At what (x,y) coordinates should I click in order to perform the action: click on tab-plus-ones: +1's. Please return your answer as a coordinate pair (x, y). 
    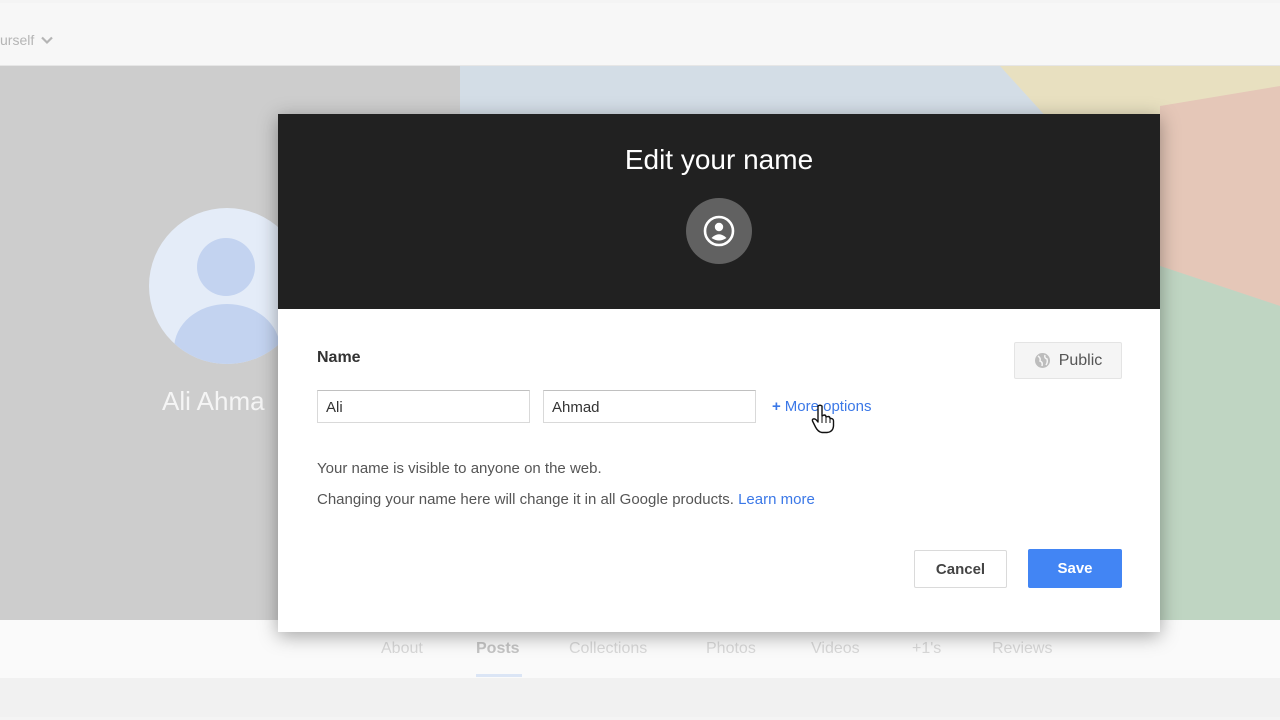
    Looking at the image, I should click on (926, 649).